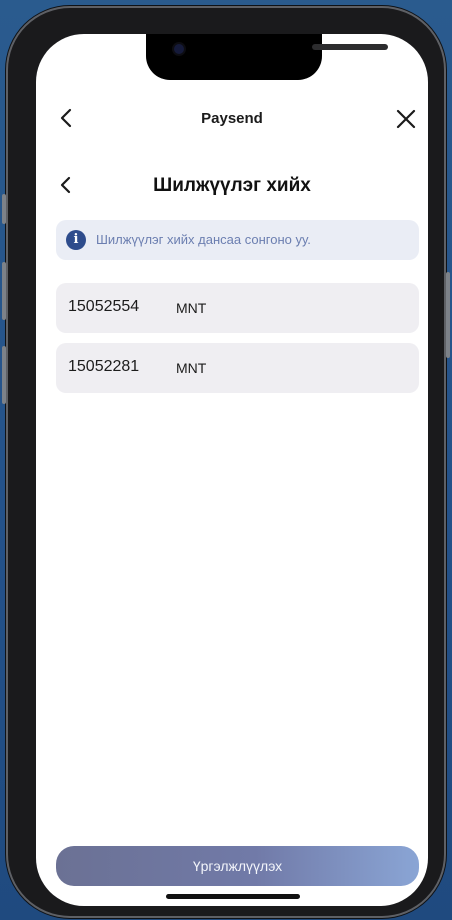 The image size is (452, 920). I want to click on speaker, so click(350, 47).